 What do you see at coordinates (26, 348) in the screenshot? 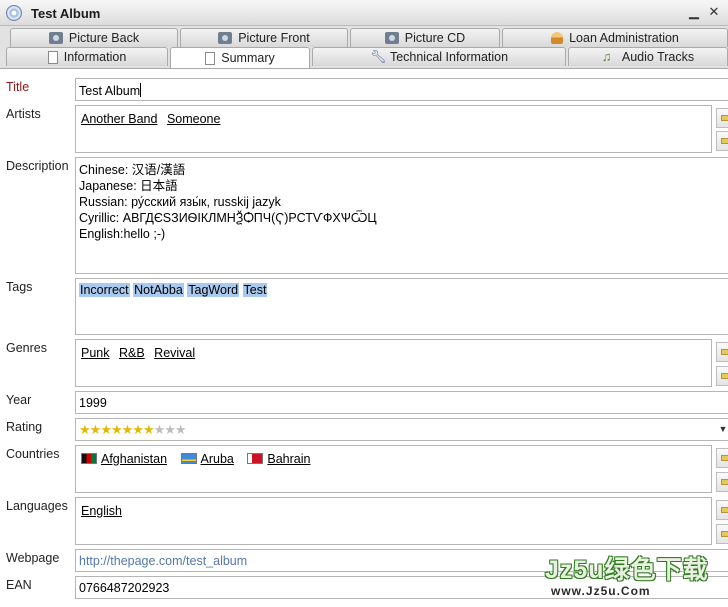
I see `genres-label: Genres` at bounding box center [26, 348].